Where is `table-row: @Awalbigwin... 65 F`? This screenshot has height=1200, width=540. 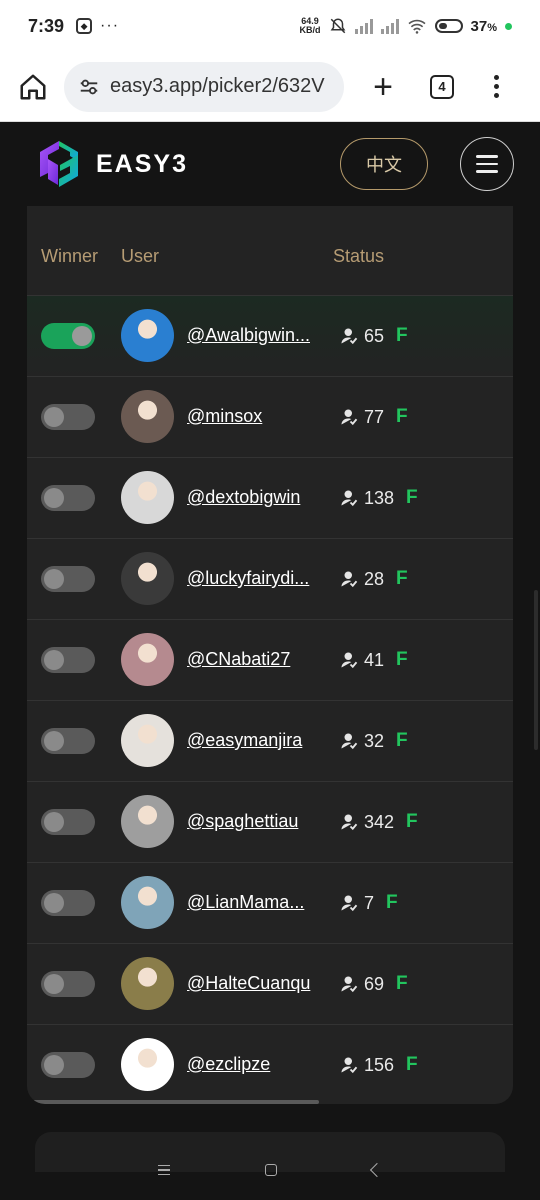
table-row: @Awalbigwin... 65 F is located at coordinates (270, 336).